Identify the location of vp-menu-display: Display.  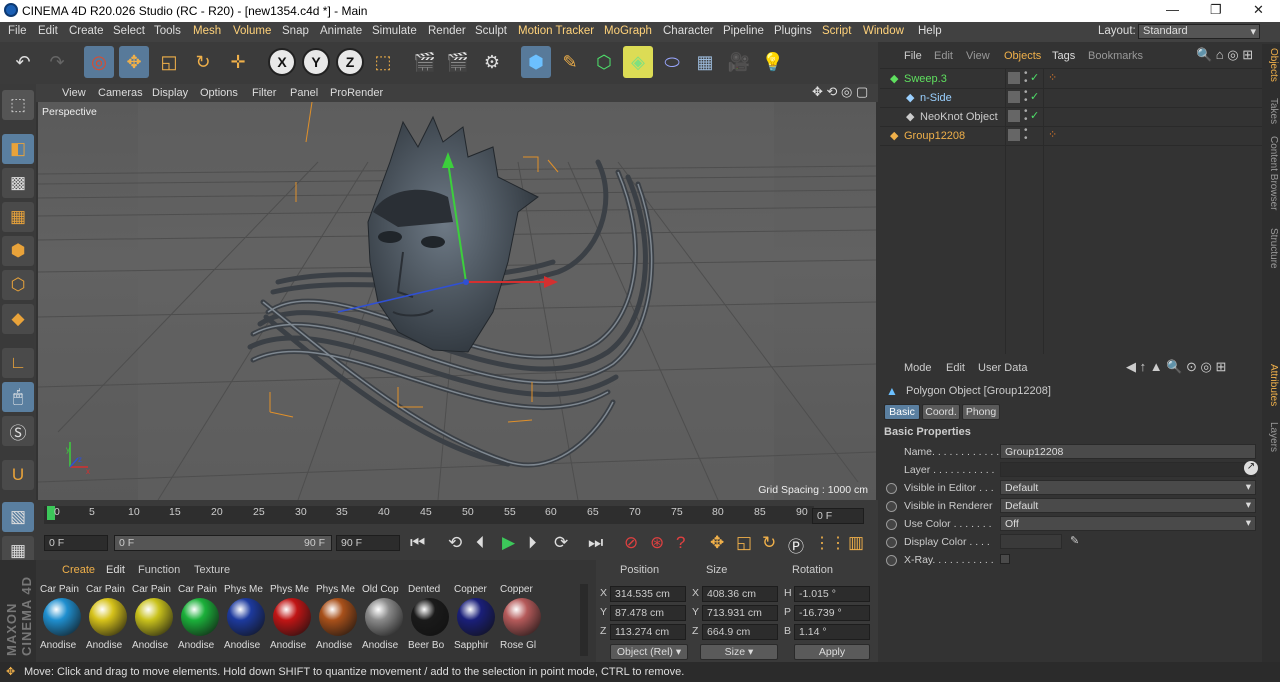
(170, 93).